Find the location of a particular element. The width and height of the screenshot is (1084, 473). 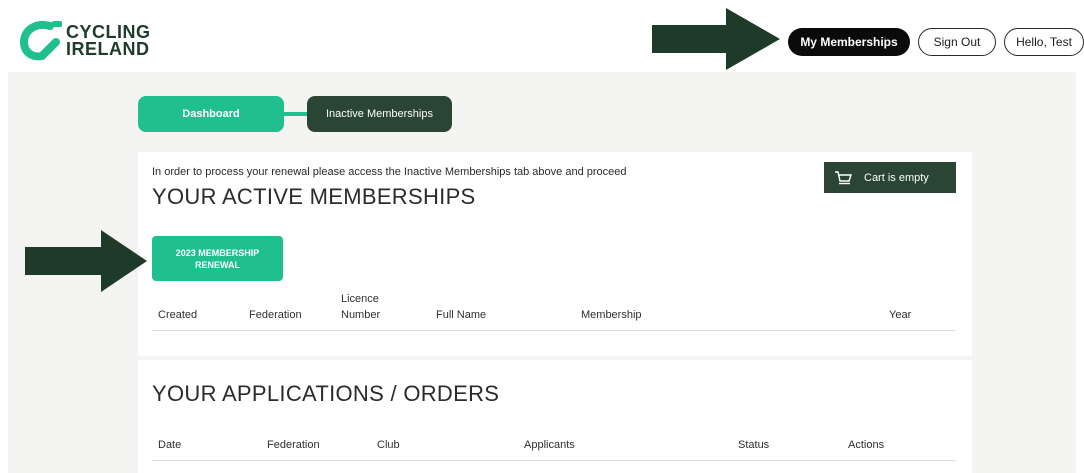

brand-name: CYCLING IRELAND is located at coordinates (108, 41).